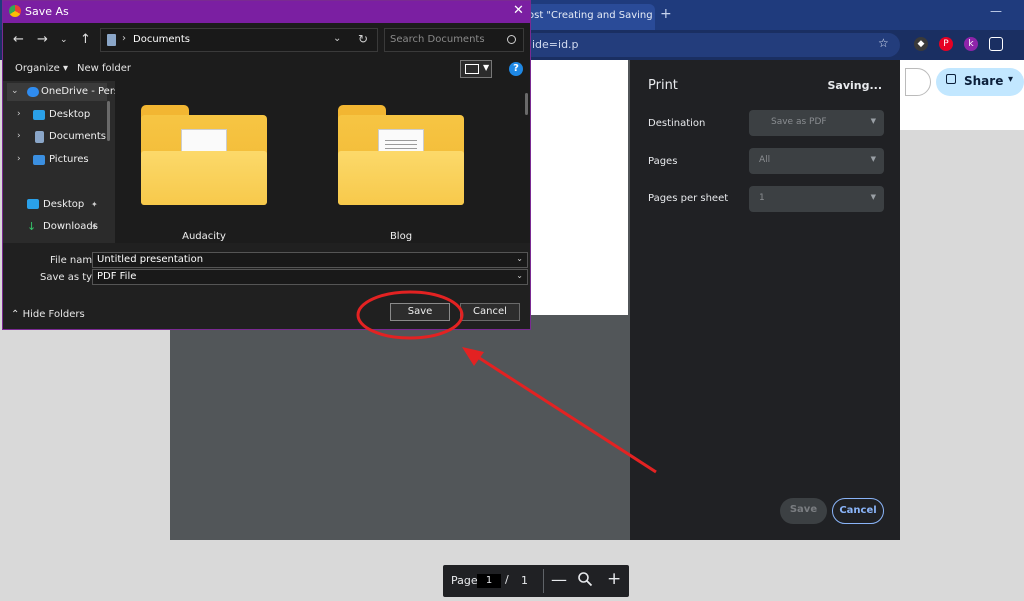 The width and height of the screenshot is (1024, 601). What do you see at coordinates (543, 581) in the screenshot?
I see `divider` at bounding box center [543, 581].